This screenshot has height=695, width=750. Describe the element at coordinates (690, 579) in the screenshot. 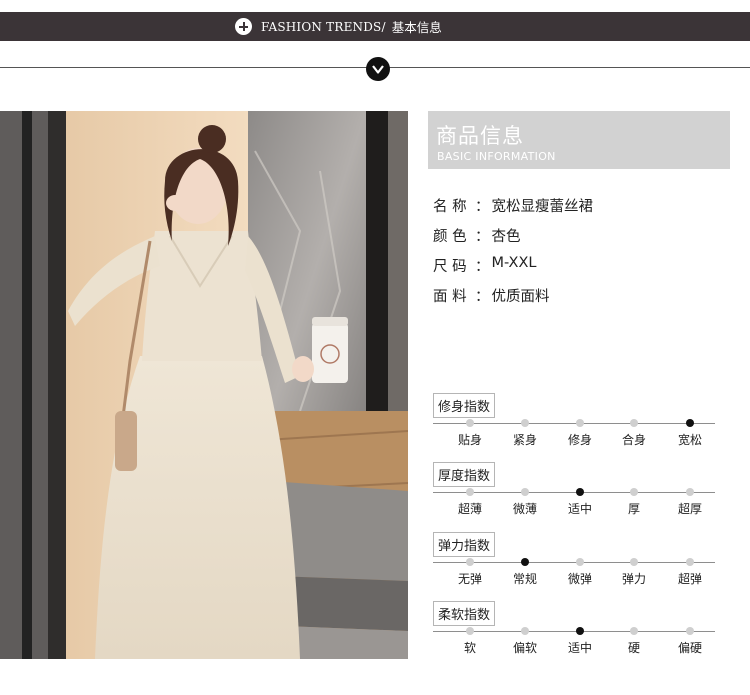

I see `scale-option-label: 超弹` at that location.